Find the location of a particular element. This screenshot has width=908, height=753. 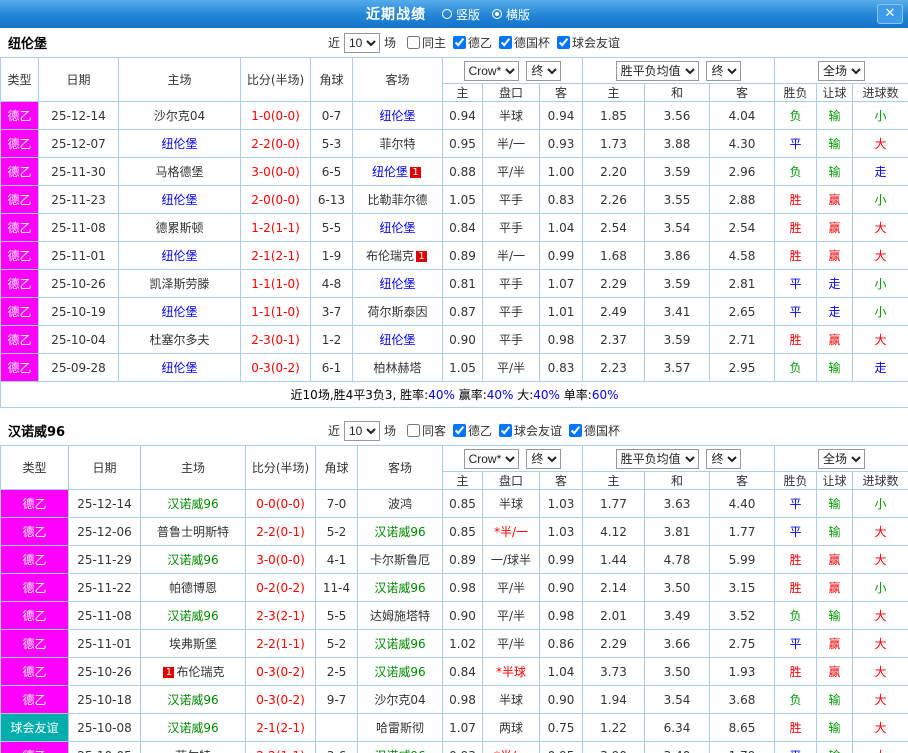

asian-home-odds: 1.05 is located at coordinates (462, 367).